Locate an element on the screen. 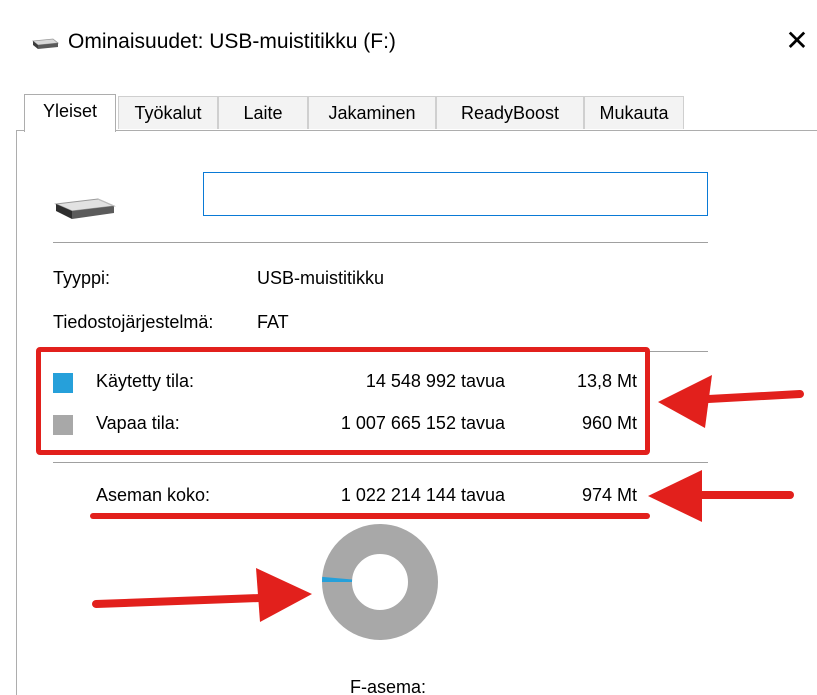 The image size is (817, 695). tab-general: Yleiset is located at coordinates (70, 113).